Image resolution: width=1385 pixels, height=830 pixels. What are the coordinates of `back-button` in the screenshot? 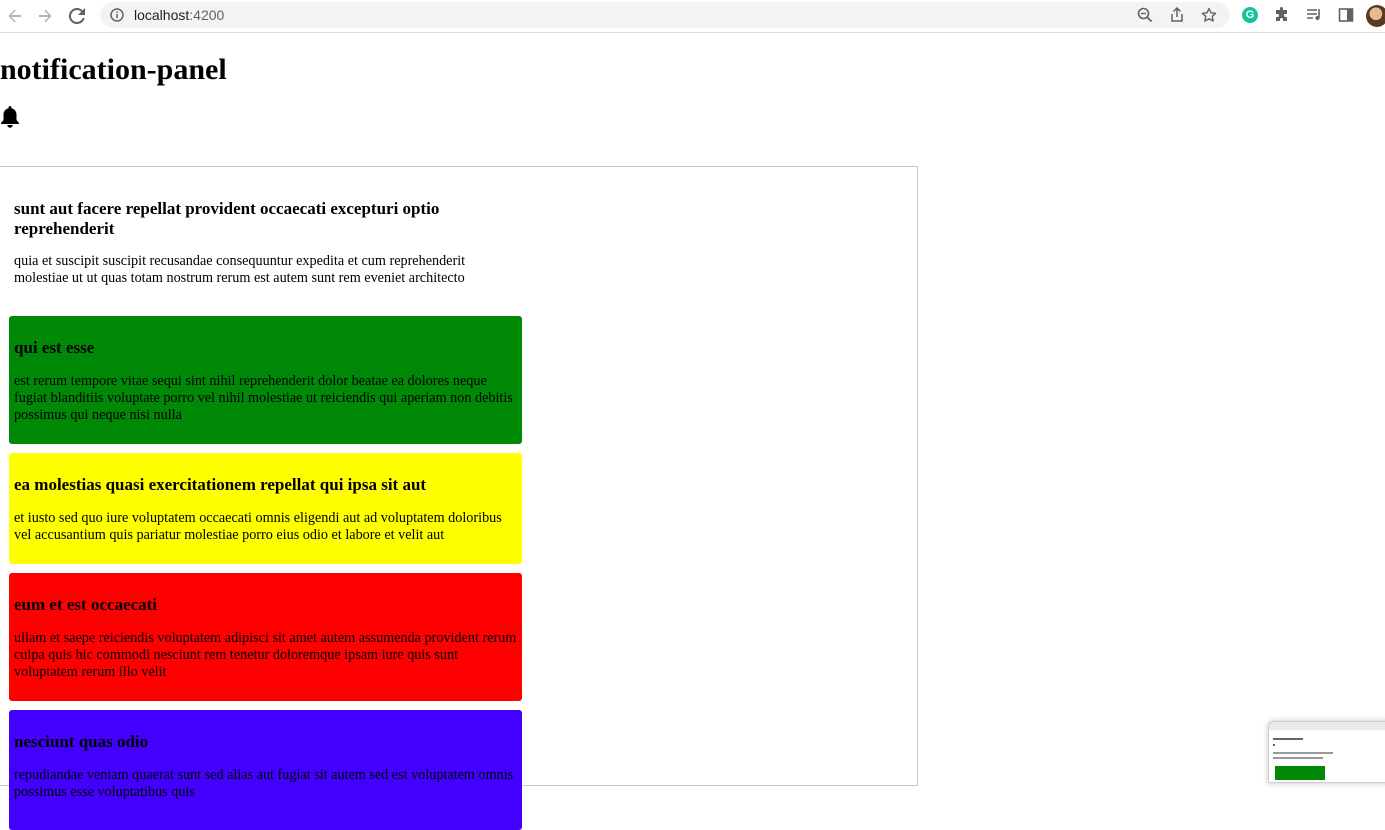 It's located at (15, 16).